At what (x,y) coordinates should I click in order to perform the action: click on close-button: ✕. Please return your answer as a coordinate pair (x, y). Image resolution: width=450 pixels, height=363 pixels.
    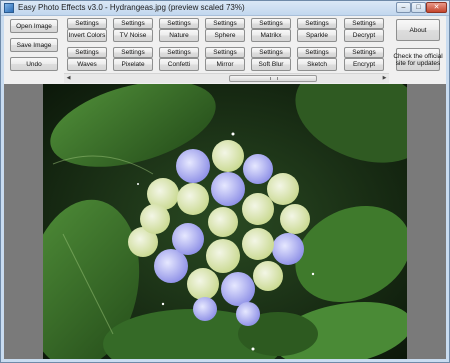
    Looking at the image, I should click on (436, 7).